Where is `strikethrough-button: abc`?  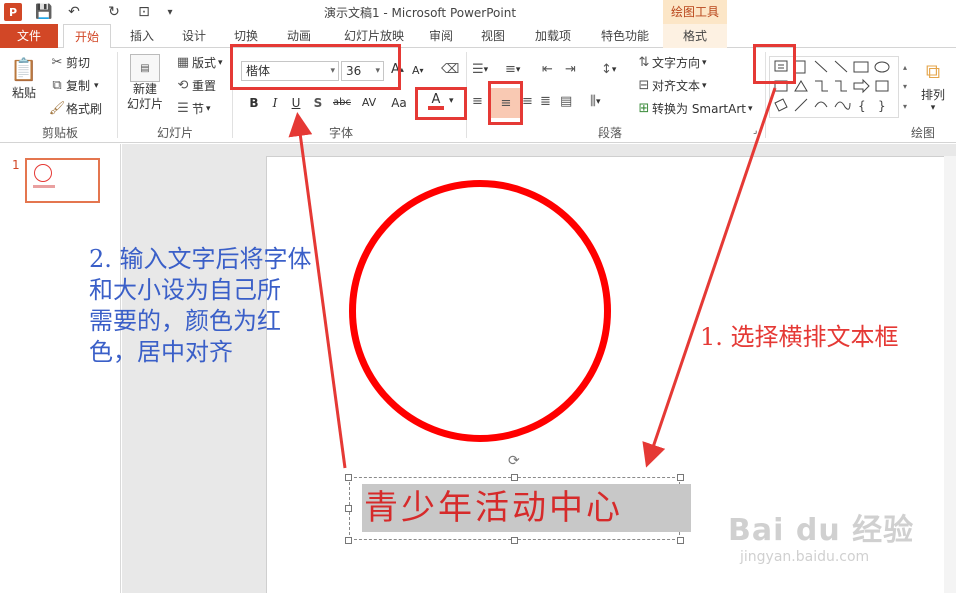
strikethrough-button: abc is located at coordinates (342, 103).